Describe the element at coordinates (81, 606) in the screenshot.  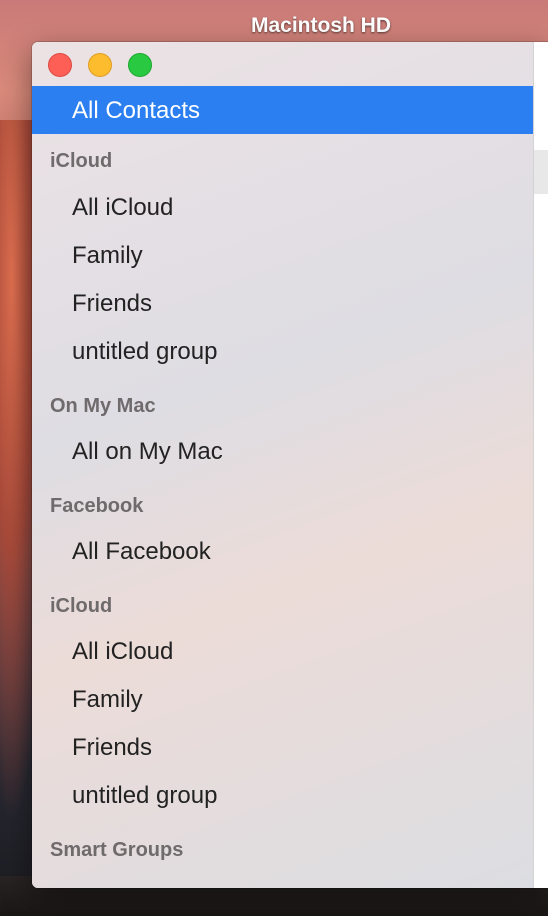
I see `section-header-icloud-2: iCloud` at that location.